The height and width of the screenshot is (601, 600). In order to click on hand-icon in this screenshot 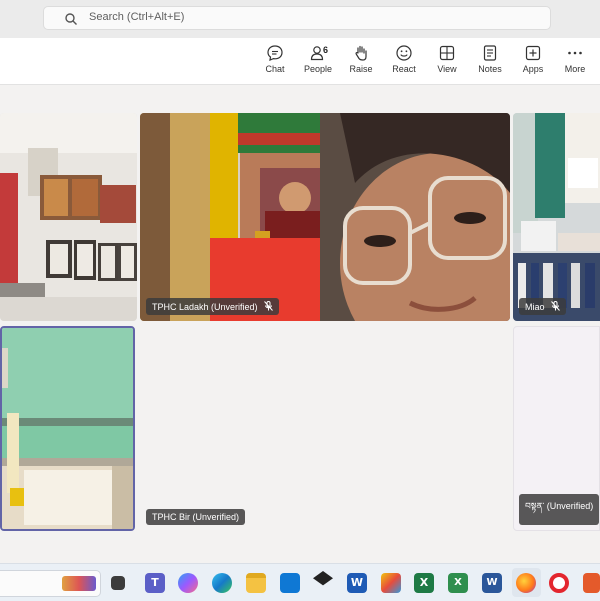, I will do `click(361, 53)`.